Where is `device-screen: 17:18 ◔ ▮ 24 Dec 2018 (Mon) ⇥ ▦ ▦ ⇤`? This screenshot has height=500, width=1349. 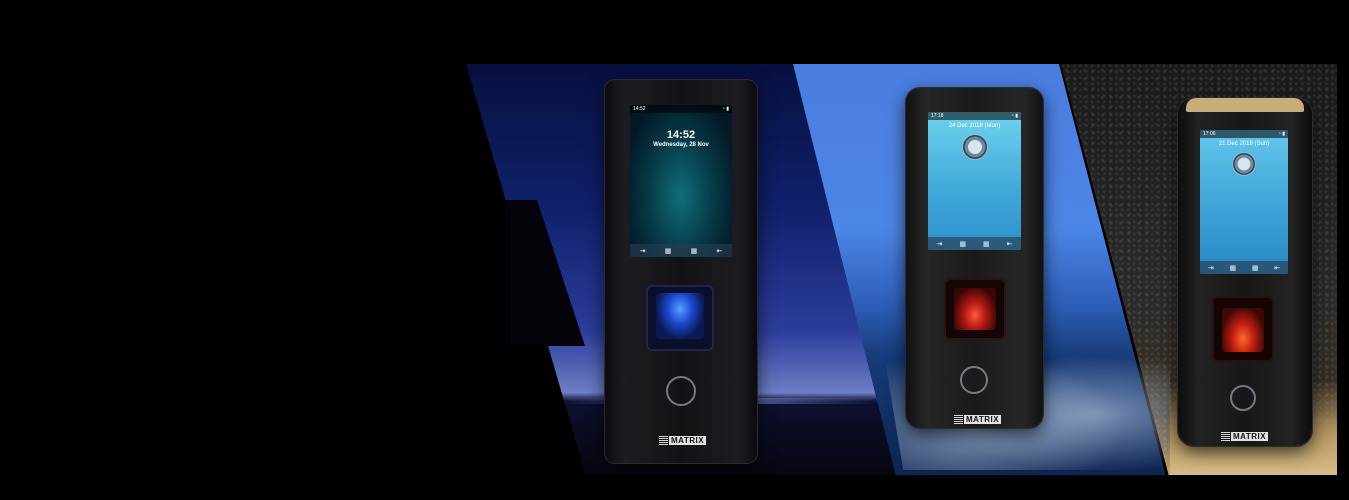 device-screen: 17:18 ◔ ▮ 24 Dec 2018 (Mon) ⇥ ▦ ▦ ⇤ is located at coordinates (974, 181).